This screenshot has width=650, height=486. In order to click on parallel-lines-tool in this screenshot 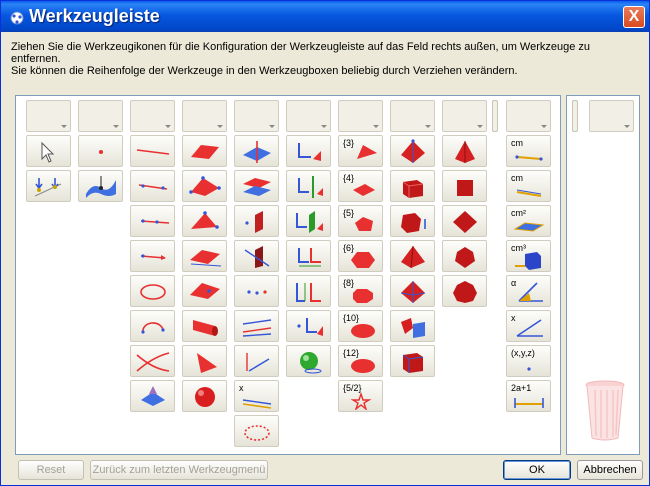, I will do `click(256, 326)`.